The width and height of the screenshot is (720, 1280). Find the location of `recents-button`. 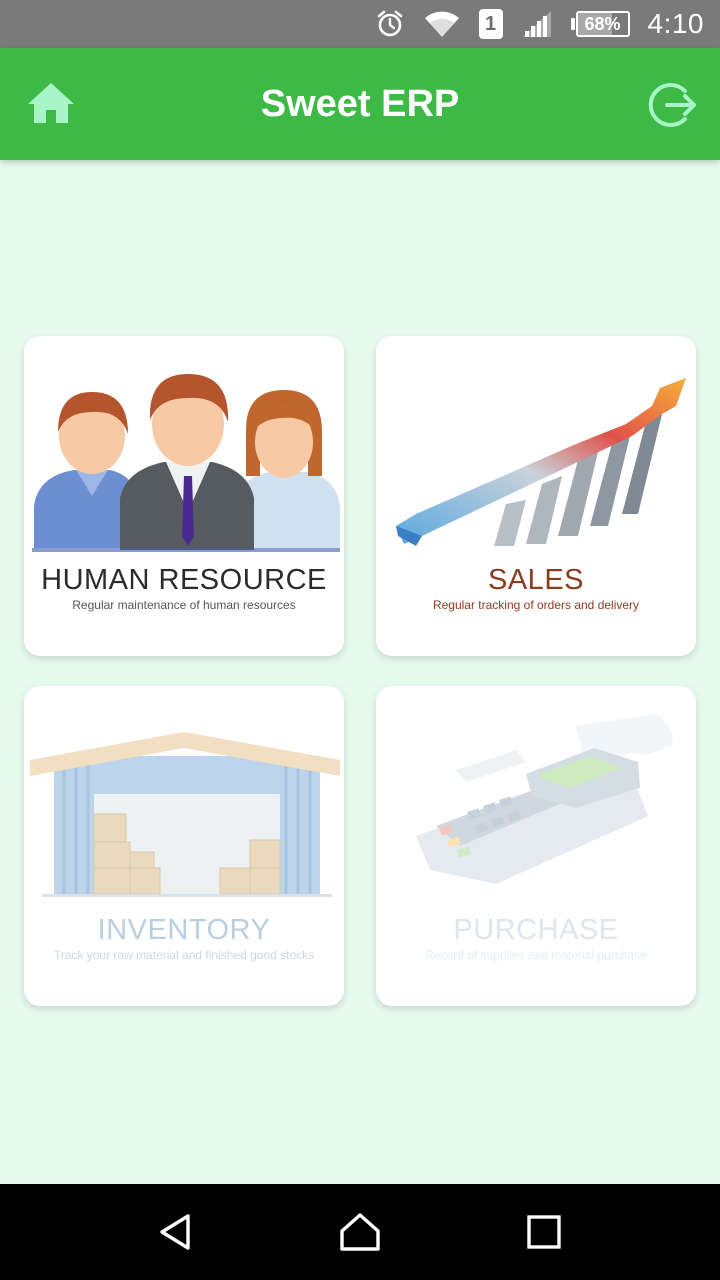

recents-button is located at coordinates (544, 1232).